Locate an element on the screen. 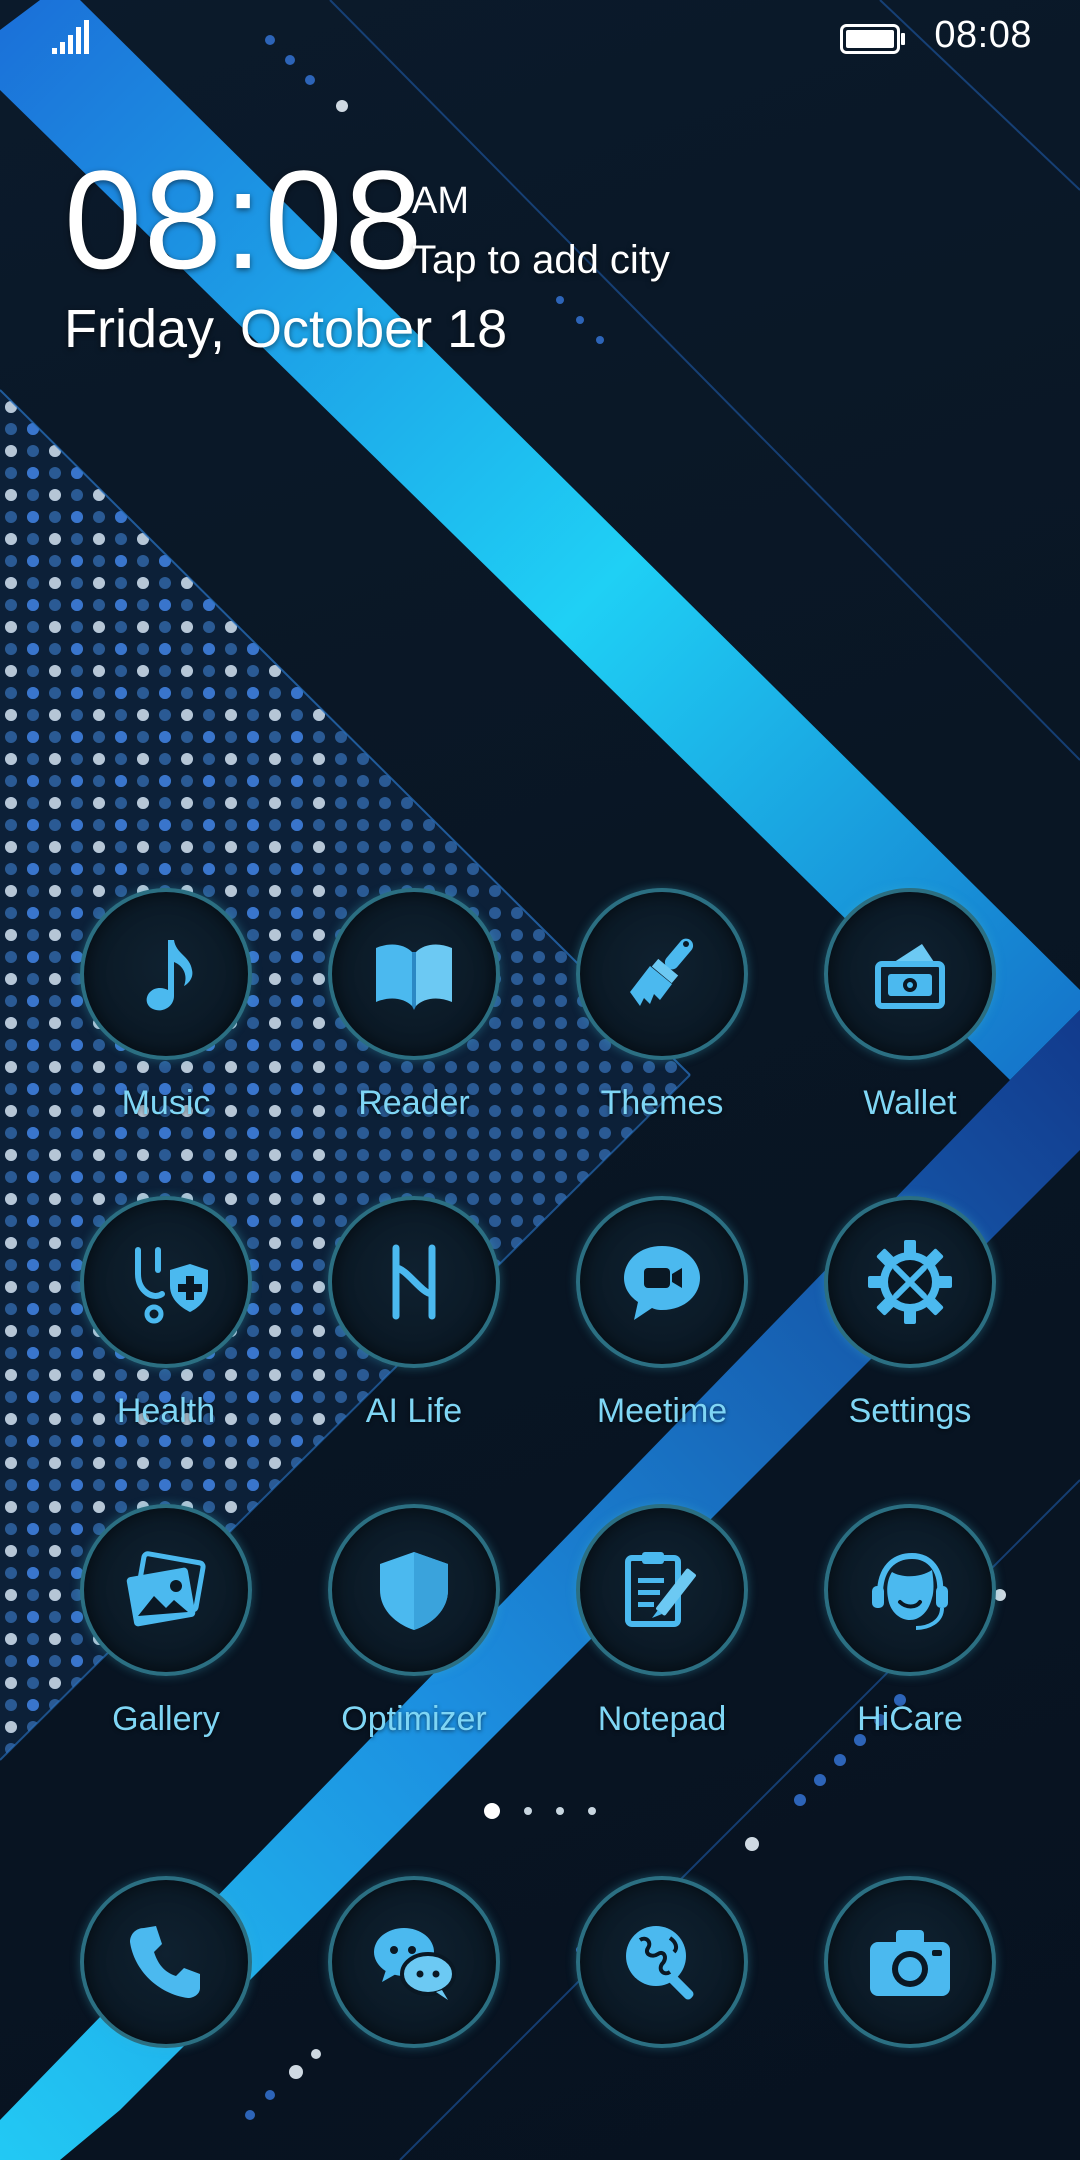  phone-icon is located at coordinates (165, 1962).